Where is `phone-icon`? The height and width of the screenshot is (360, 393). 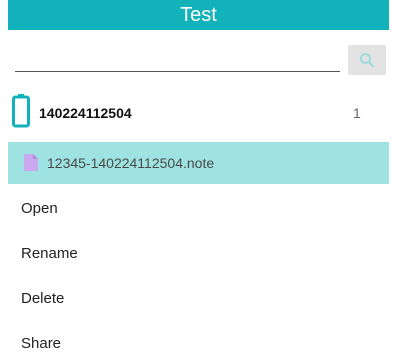
phone-icon is located at coordinates (21, 111).